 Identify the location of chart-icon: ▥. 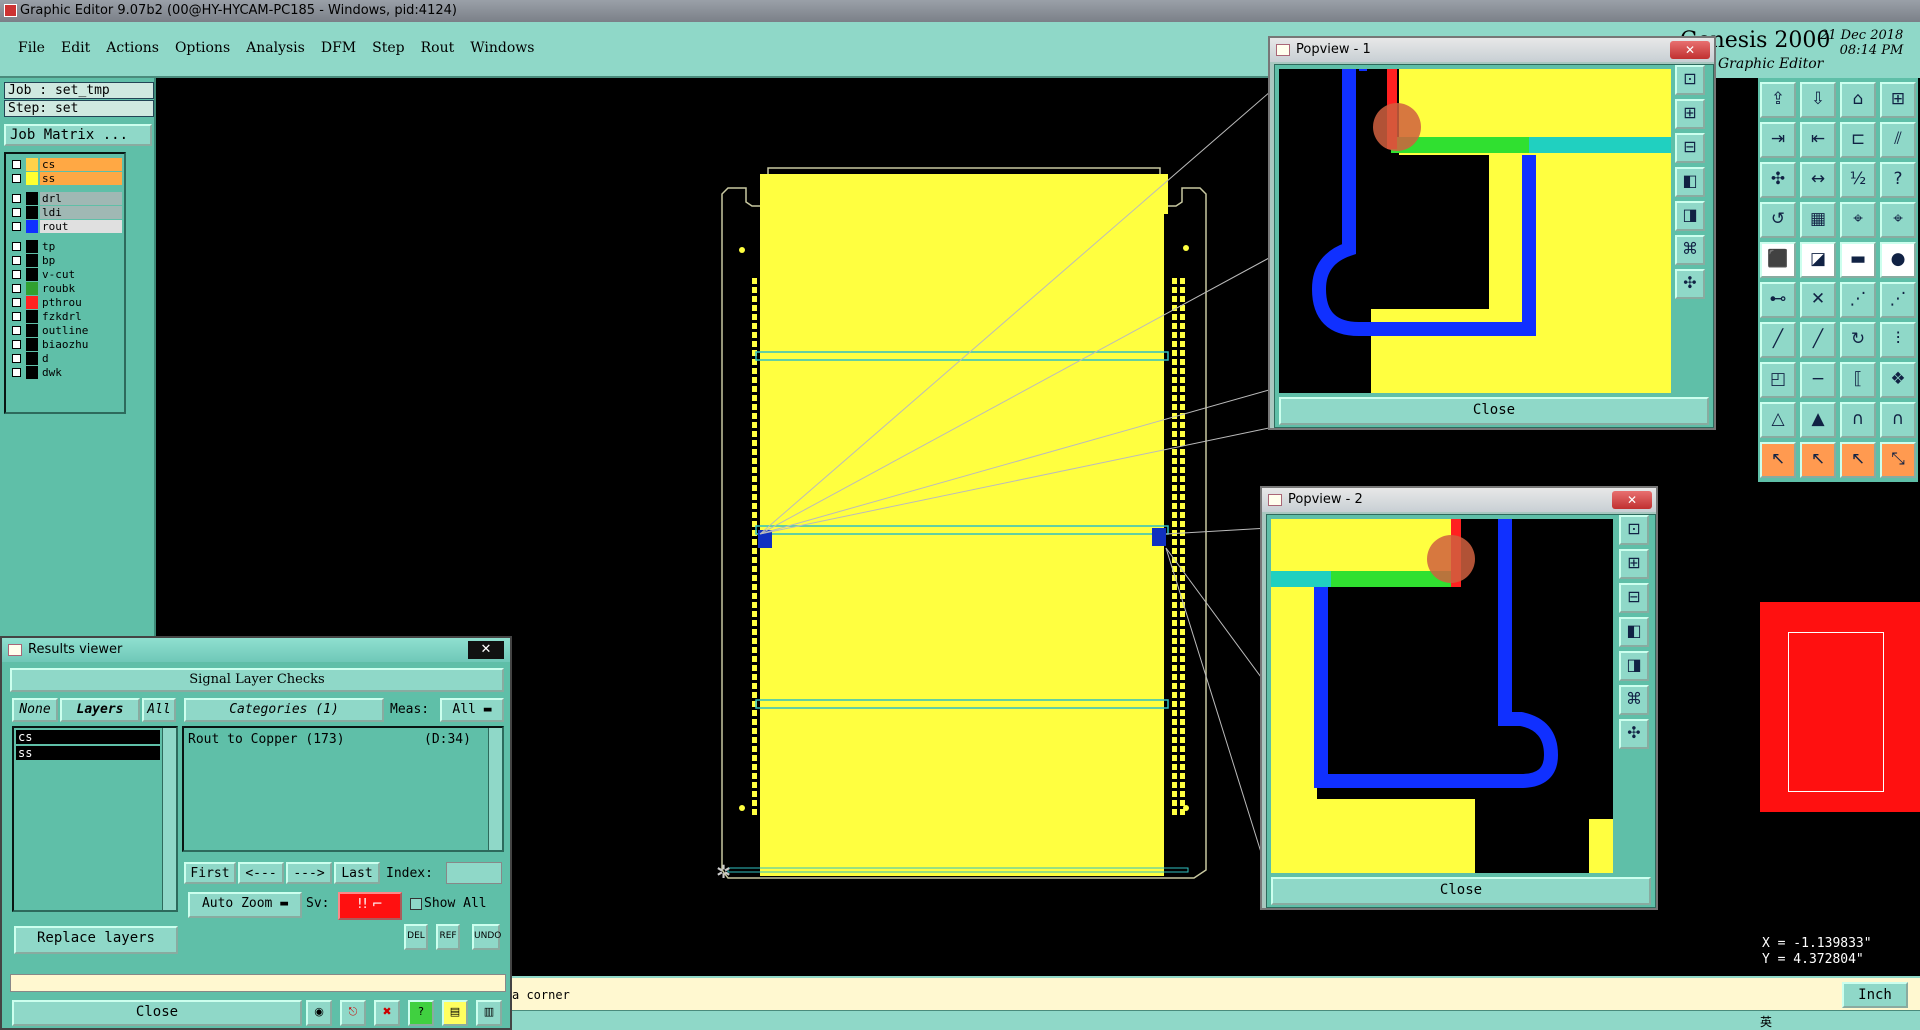
(489, 1013).